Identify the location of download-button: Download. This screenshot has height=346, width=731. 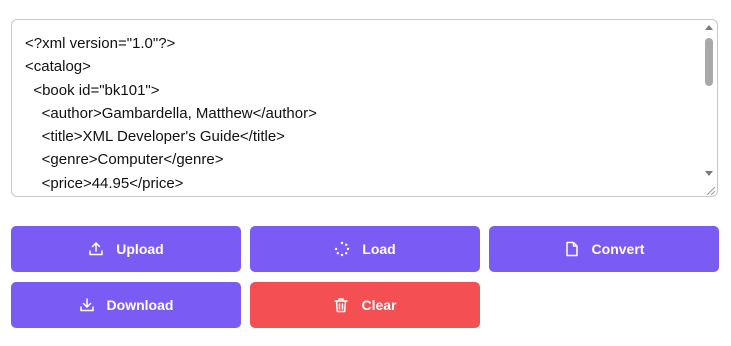
(126, 305).